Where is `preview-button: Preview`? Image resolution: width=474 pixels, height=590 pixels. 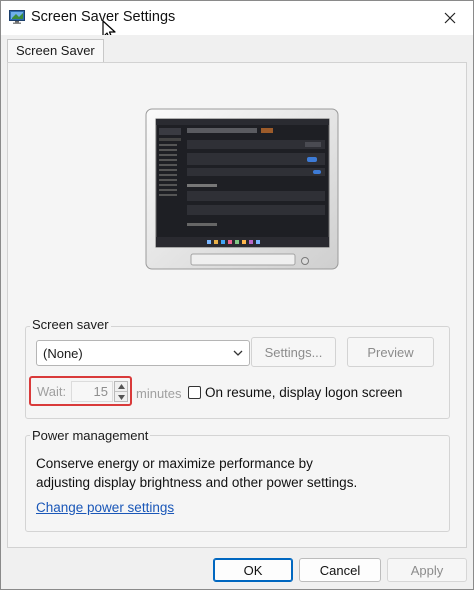 preview-button: Preview is located at coordinates (390, 352).